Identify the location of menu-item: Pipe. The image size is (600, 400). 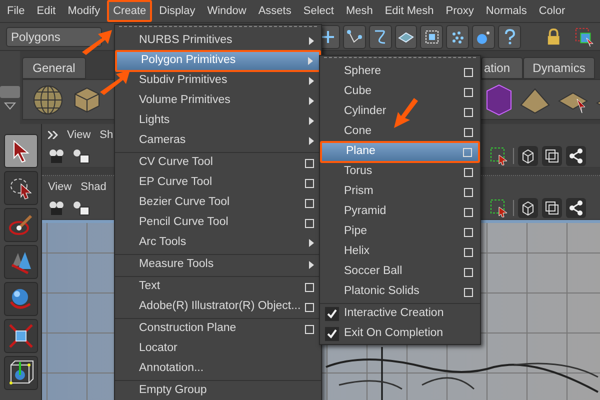
(400, 232).